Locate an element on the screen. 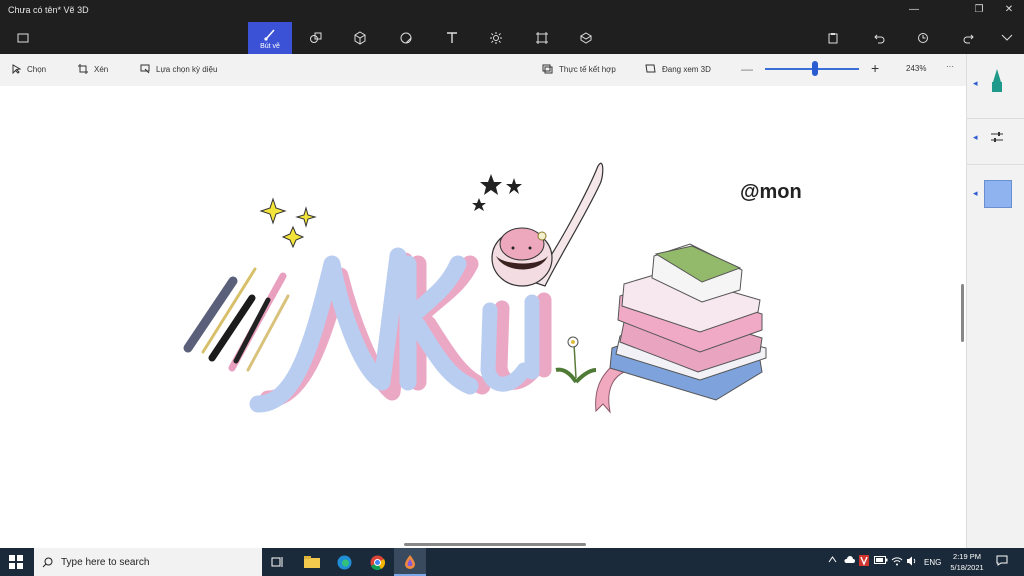 The image size is (1024, 576). selected-color-swatch is located at coordinates (998, 194).